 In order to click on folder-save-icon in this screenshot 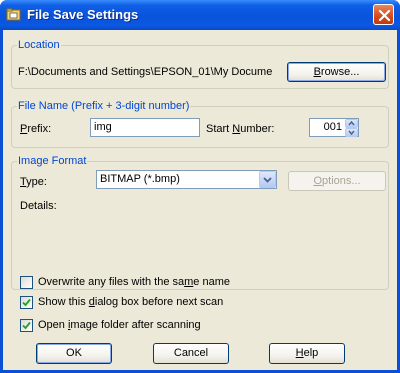, I will do `click(13, 14)`.